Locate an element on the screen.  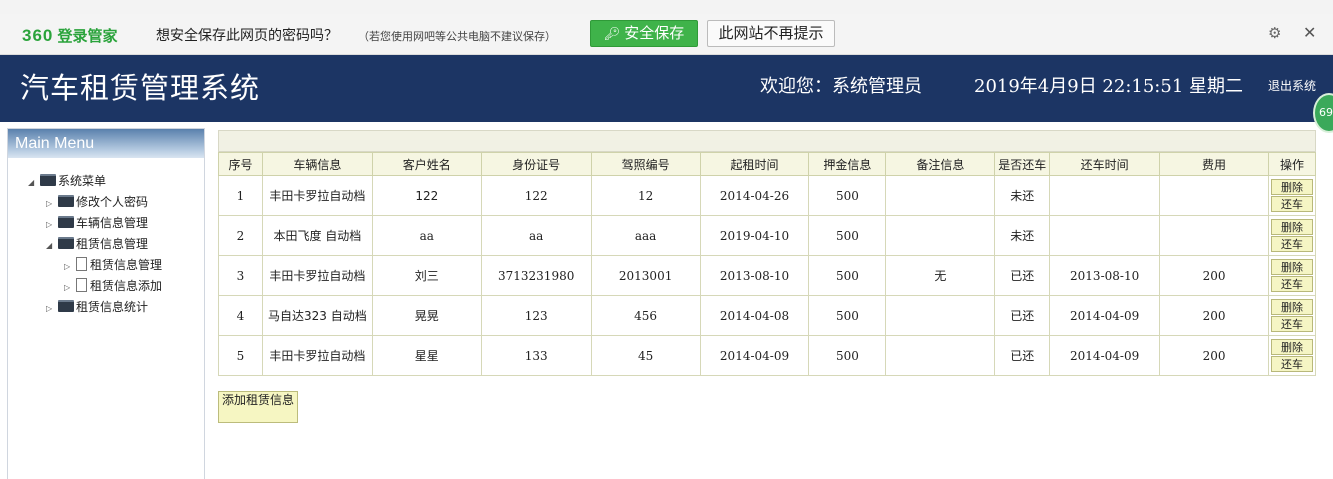
column-header: 驾照编号 is located at coordinates (645, 164).